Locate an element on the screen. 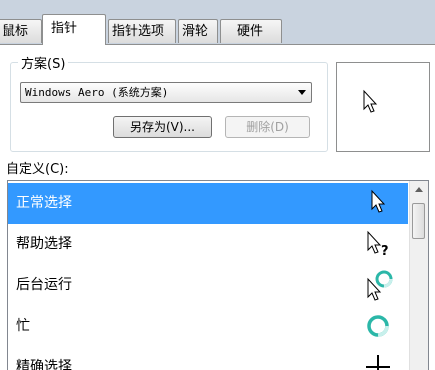 The width and height of the screenshot is (435, 370). customize-label: 自定义(C): is located at coordinates (37, 169).